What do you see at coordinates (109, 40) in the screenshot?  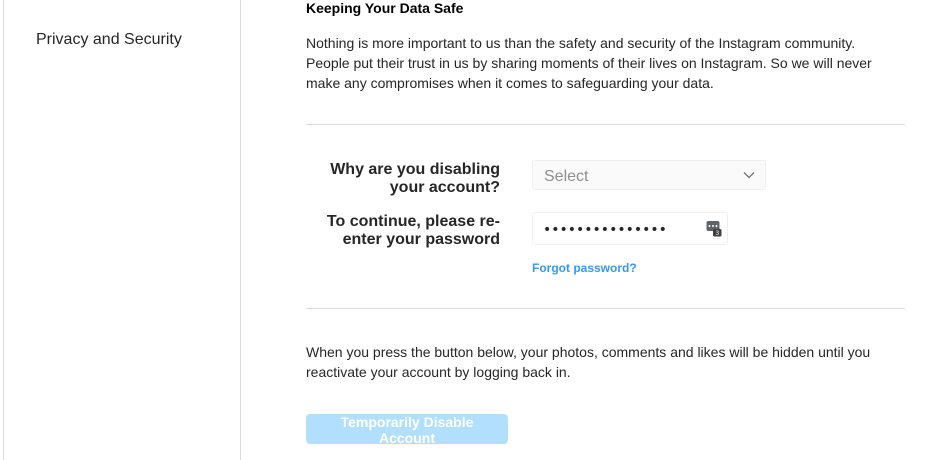 I see `sidebar-item-privacy-and-security: Privacy and Security` at bounding box center [109, 40].